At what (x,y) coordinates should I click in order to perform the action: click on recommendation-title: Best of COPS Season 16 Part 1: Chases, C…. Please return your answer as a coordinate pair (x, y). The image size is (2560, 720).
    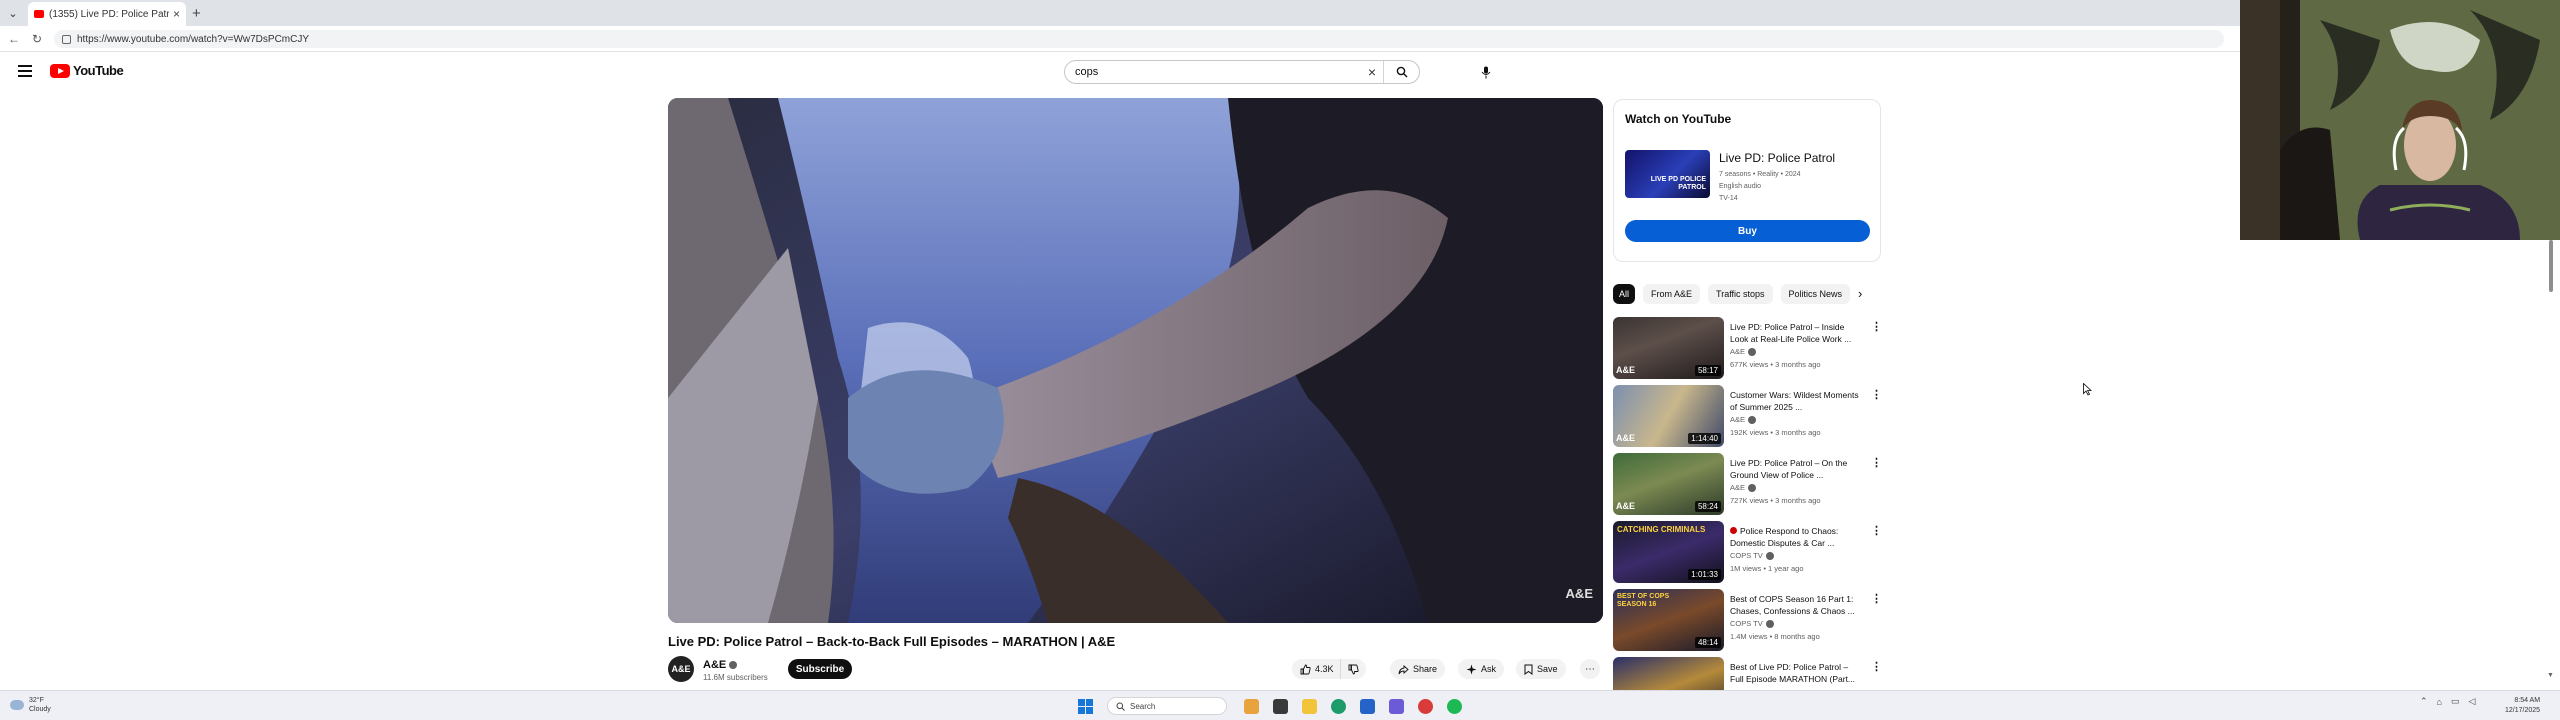
    Looking at the image, I should click on (1797, 605).